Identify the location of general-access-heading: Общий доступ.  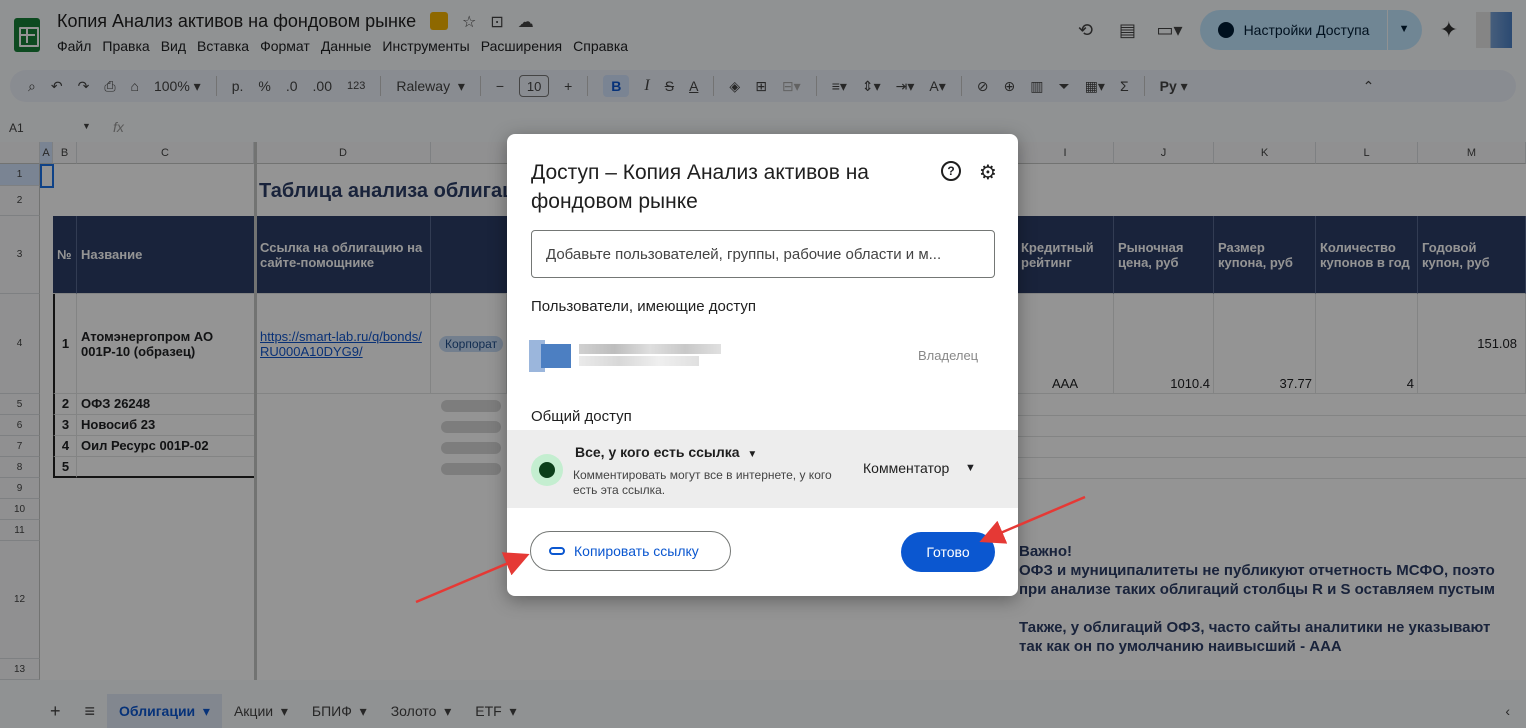
(581, 416).